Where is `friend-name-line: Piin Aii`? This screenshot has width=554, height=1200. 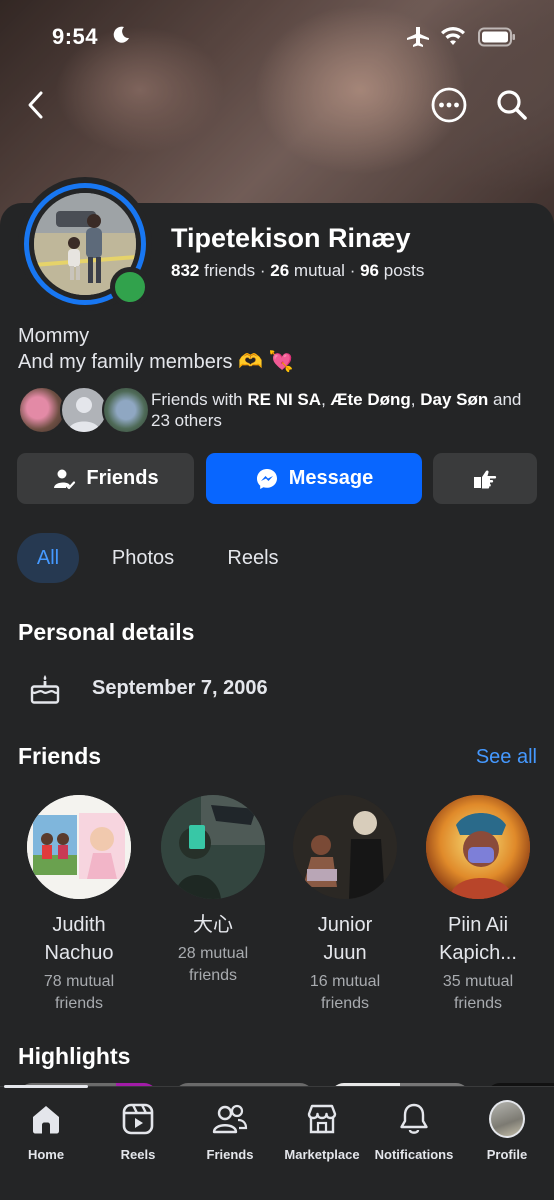
friend-name-line: Piin Aii is located at coordinates (478, 925).